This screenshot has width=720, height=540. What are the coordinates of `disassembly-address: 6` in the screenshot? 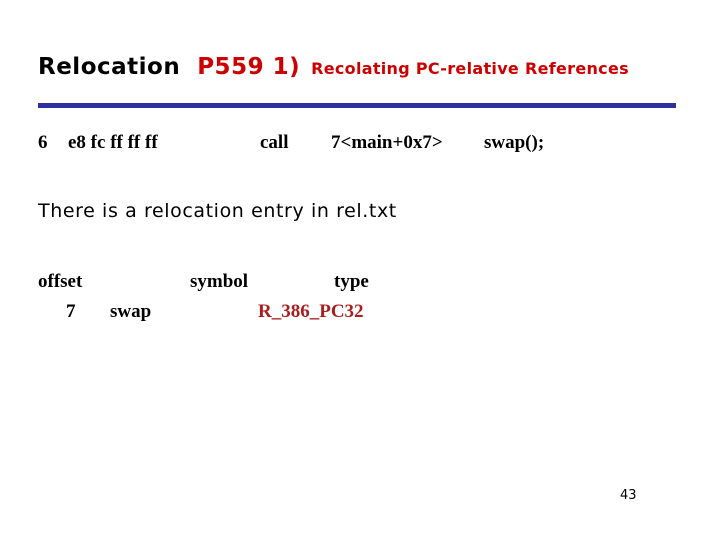 It's located at (43, 142).